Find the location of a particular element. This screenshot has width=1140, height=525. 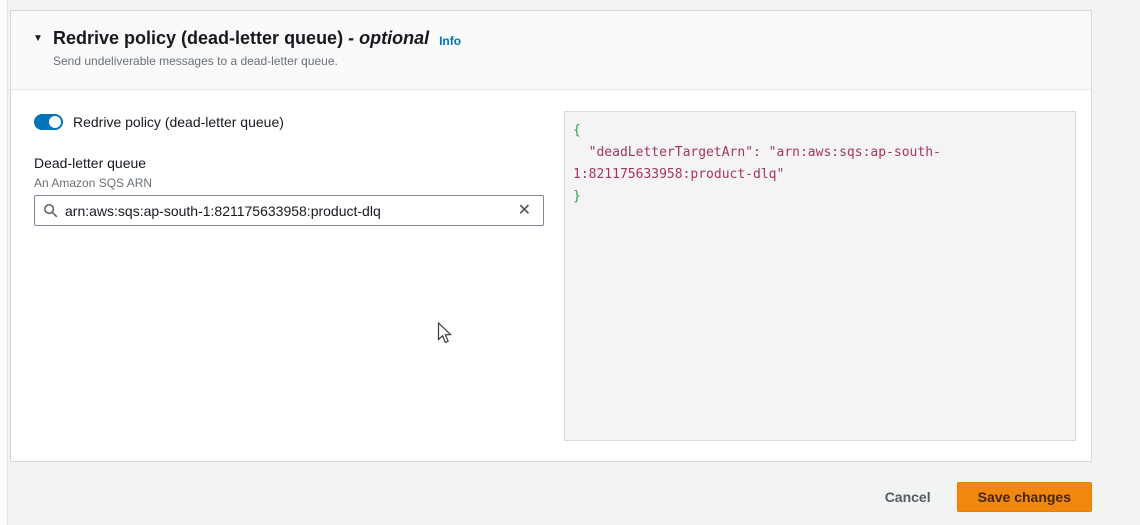

redrive-toggle-row: Redrive policy (dead-letter queue) is located at coordinates (159, 122).